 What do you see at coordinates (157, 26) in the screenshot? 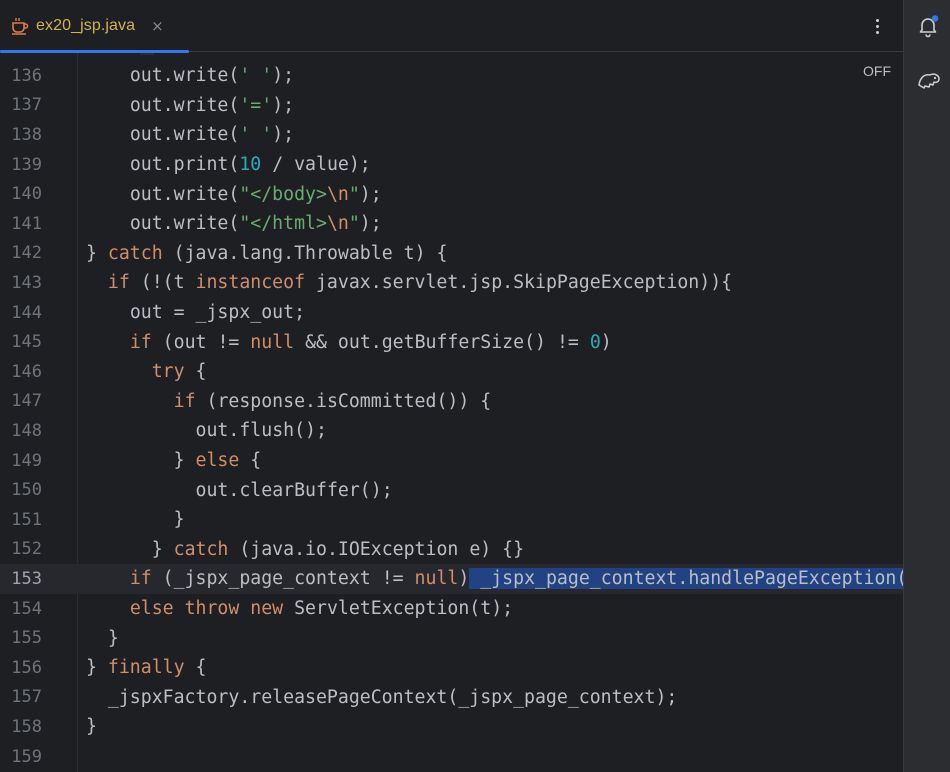
I see `close-tab-icon: ×` at bounding box center [157, 26].